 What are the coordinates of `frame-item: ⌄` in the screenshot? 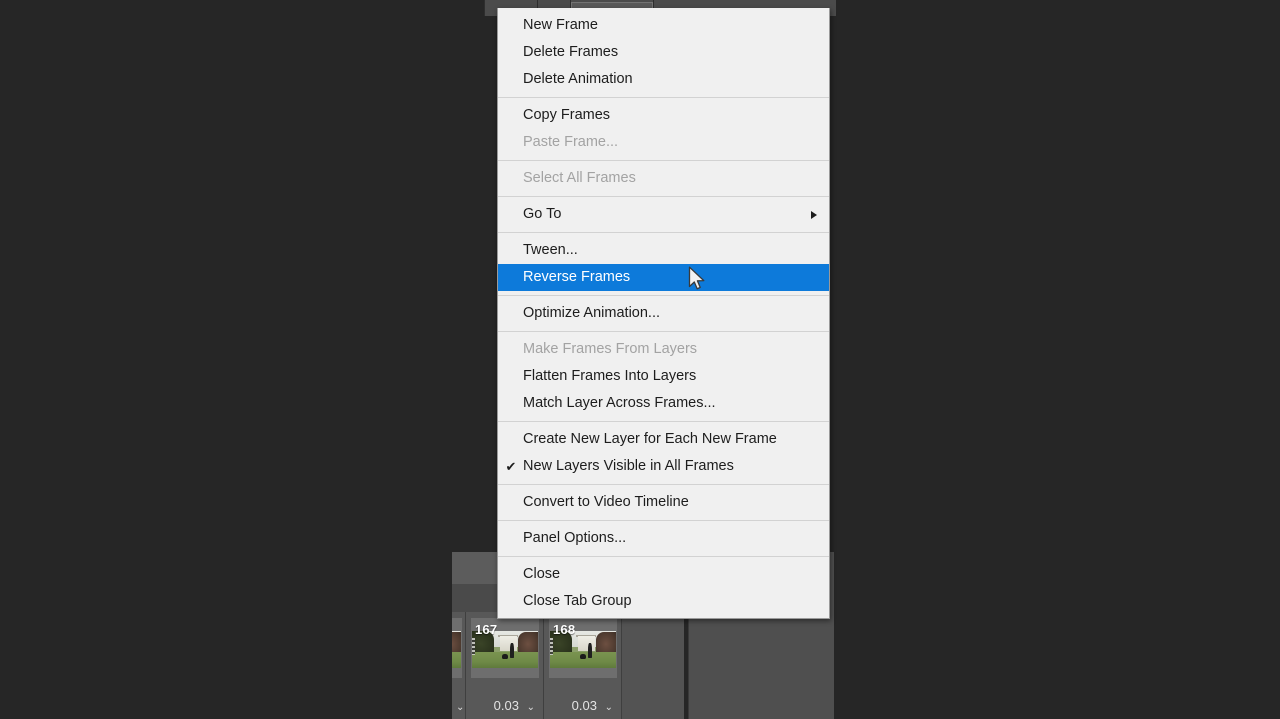 It's located at (459, 665).